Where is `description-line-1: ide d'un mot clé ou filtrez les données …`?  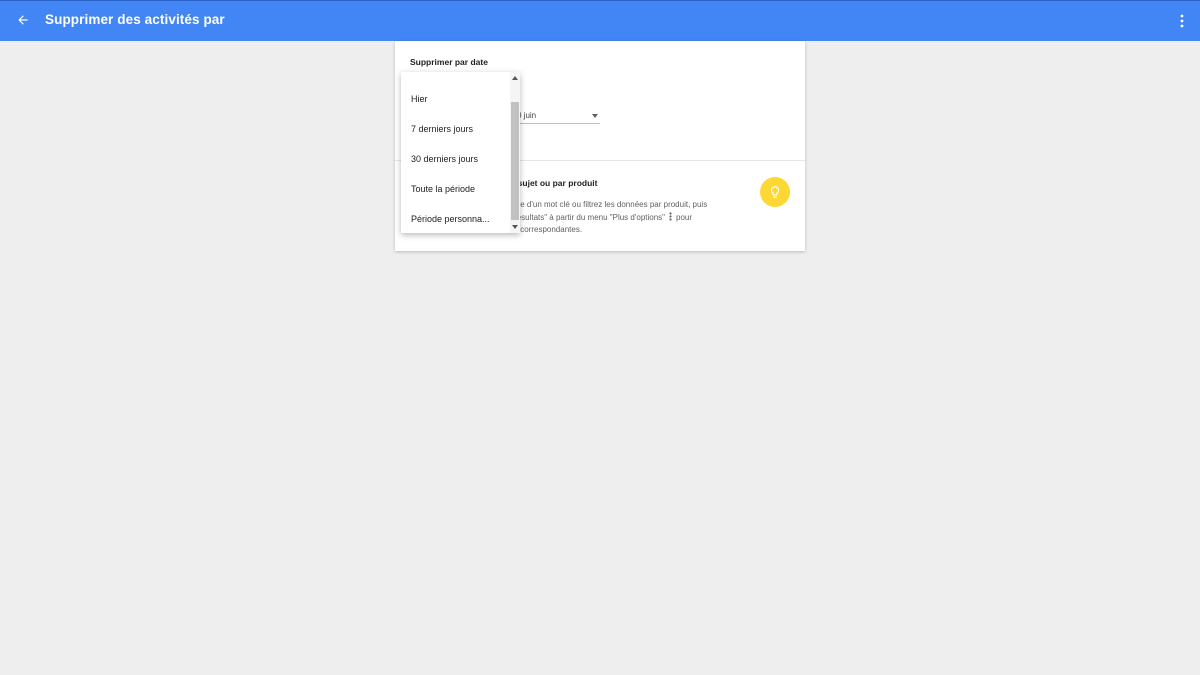
description-line-1: ide d'un mot clé ou filtrez les données … is located at coordinates (611, 204).